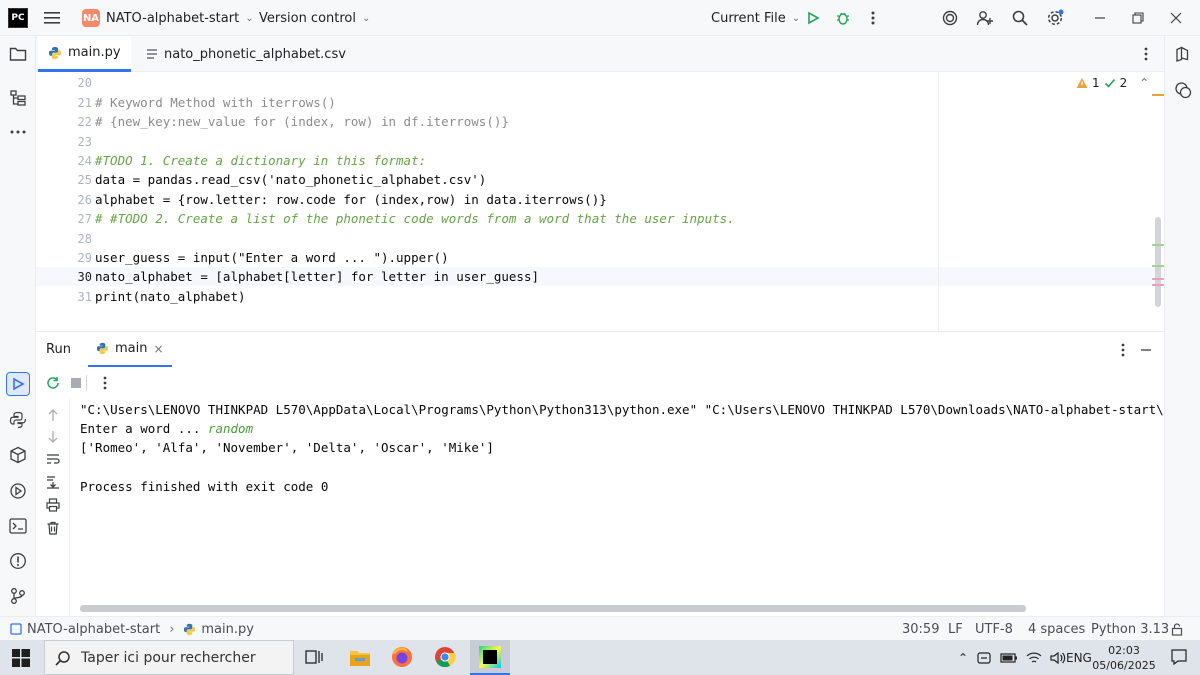 The height and width of the screenshot is (675, 1200). Describe the element at coordinates (1079, 657) in the screenshot. I see `input-language: ENG` at that location.